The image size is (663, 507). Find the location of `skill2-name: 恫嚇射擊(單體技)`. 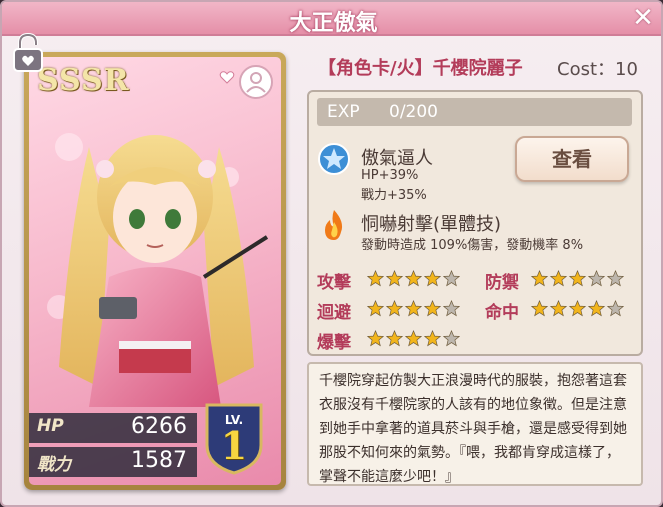

skill2-name: 恫嚇射擊(單體技) is located at coordinates (431, 224).